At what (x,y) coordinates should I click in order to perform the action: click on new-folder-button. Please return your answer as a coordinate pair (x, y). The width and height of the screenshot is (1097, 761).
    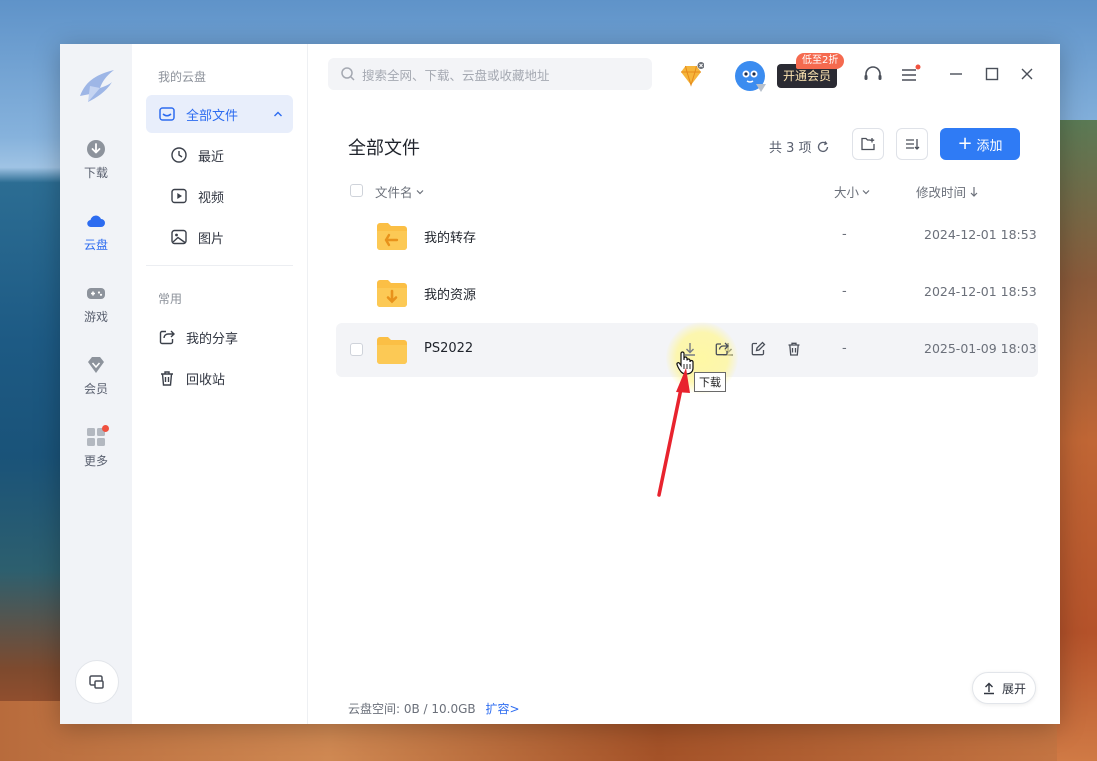
    Looking at the image, I should click on (868, 144).